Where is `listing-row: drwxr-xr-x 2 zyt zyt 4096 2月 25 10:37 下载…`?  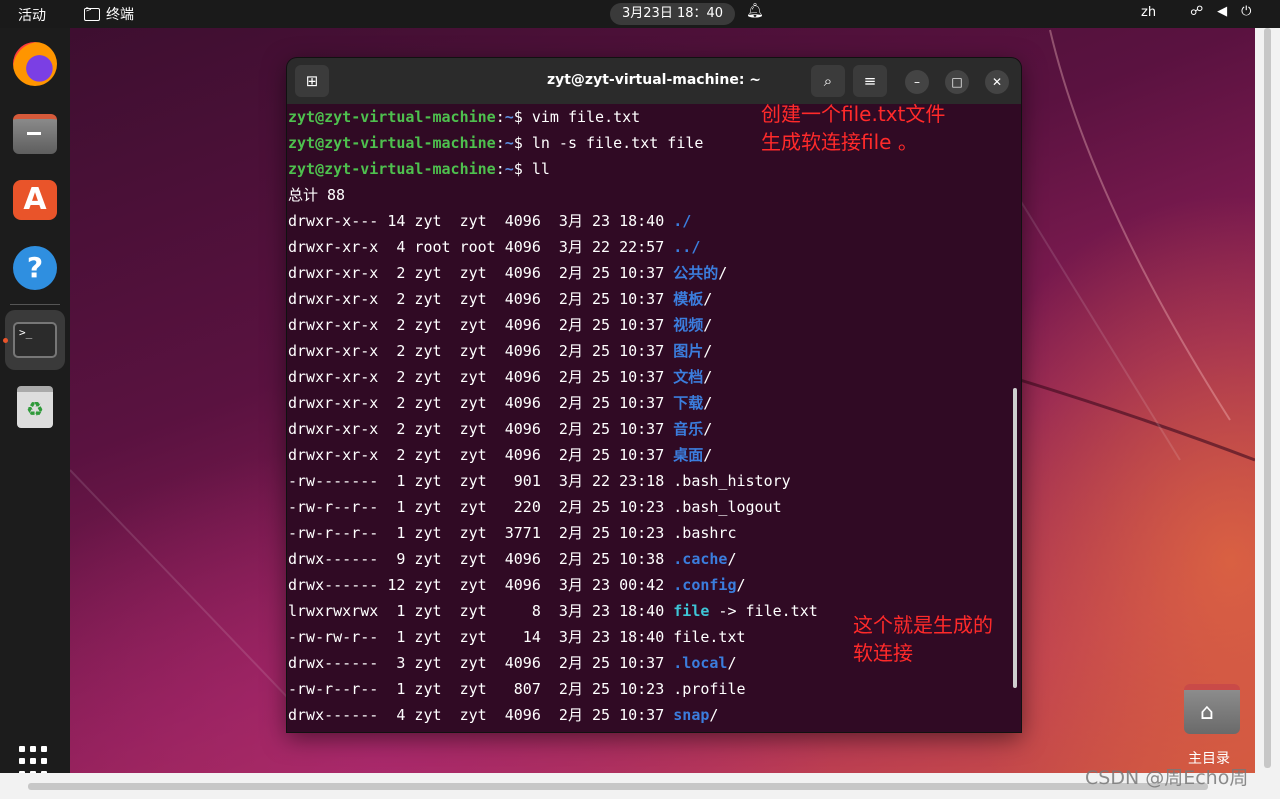 listing-row: drwxr-xr-x 2 zyt zyt 4096 2月 25 10:37 下载… is located at coordinates (654, 403).